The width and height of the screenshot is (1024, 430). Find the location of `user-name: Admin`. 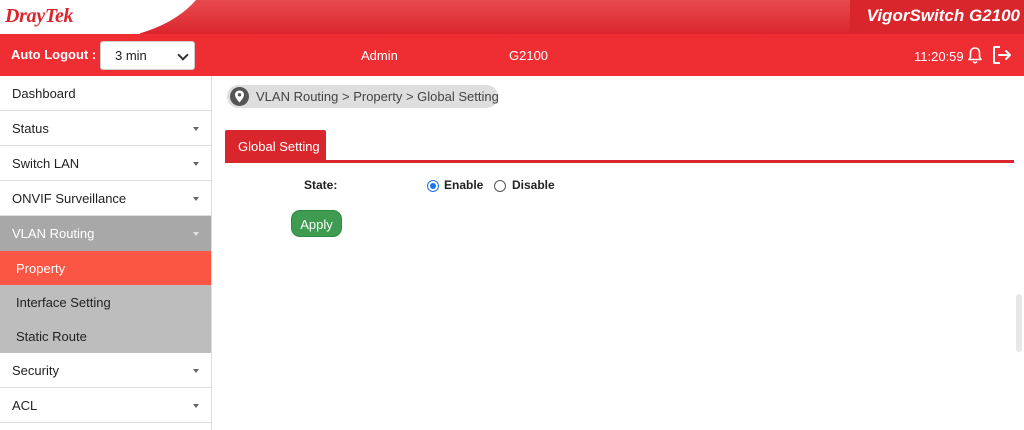

user-name: Admin is located at coordinates (379, 55).